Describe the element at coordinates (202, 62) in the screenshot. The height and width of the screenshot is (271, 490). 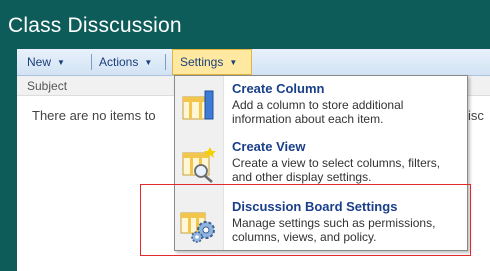
I see `settings-label: Settings` at that location.